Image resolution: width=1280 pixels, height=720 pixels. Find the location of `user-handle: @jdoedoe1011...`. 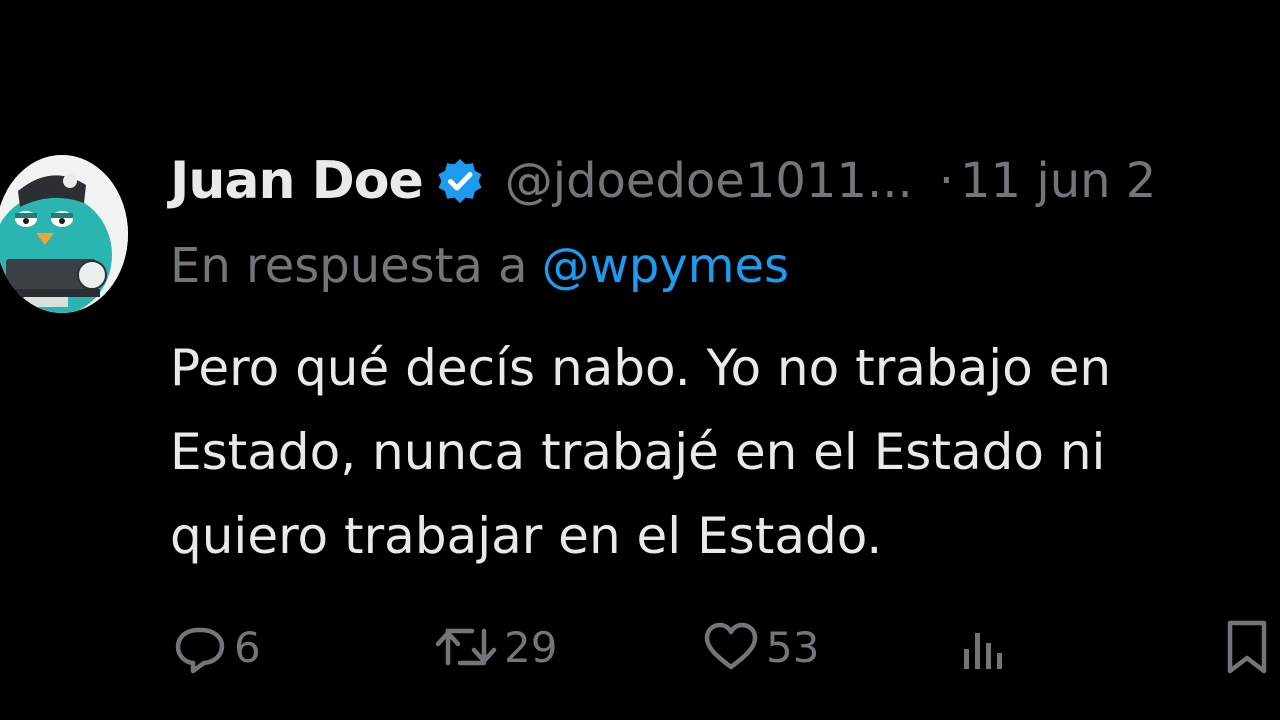

user-handle: @jdoedoe1011... is located at coordinates (709, 181).